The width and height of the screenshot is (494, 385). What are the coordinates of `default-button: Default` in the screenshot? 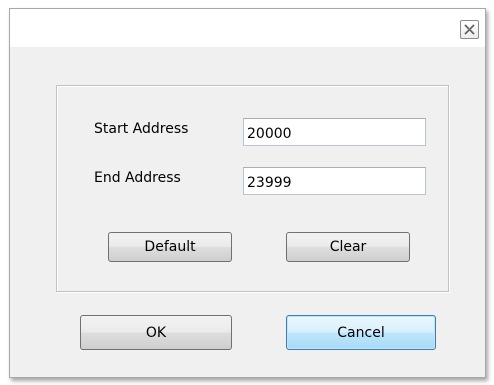 It's located at (170, 247).